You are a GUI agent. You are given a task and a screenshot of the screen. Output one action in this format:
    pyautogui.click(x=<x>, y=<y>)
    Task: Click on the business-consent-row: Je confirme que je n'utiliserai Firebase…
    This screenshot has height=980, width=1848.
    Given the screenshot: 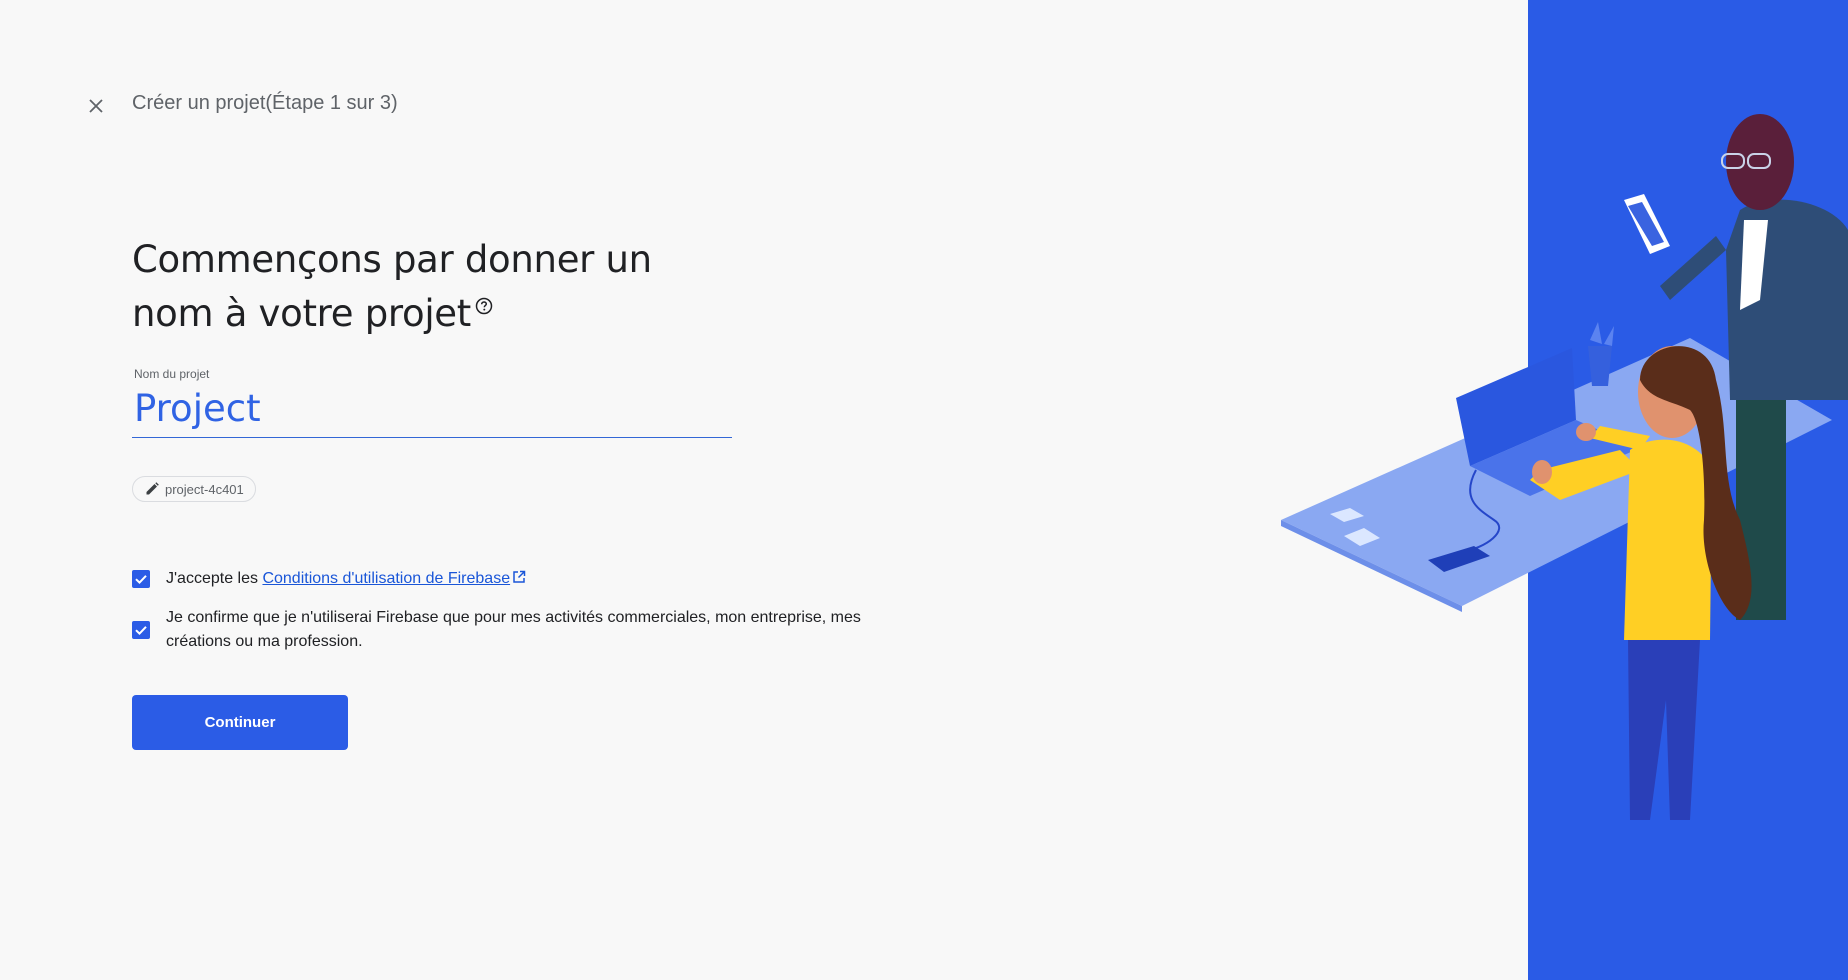 What is the action you would take?
    pyautogui.click(x=499, y=630)
    